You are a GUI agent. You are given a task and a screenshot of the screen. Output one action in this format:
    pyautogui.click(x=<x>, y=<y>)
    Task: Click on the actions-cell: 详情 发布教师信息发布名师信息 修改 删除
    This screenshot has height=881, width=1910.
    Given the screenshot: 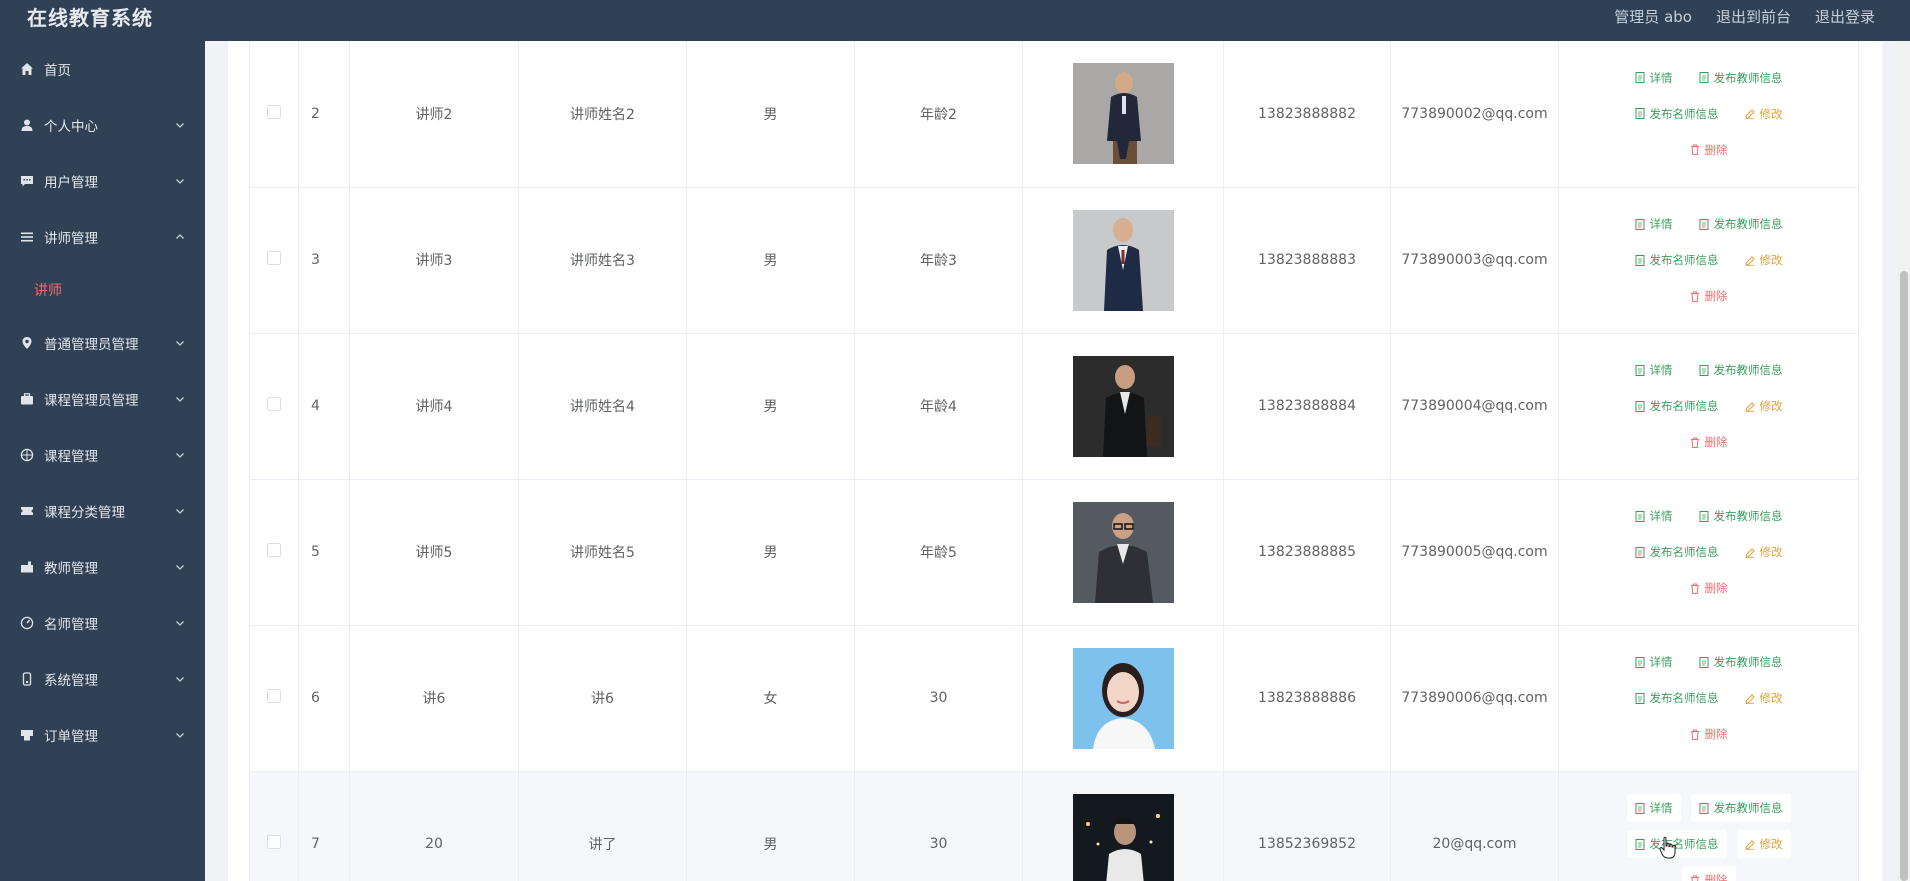 What is the action you would take?
    pyautogui.click(x=1708, y=698)
    